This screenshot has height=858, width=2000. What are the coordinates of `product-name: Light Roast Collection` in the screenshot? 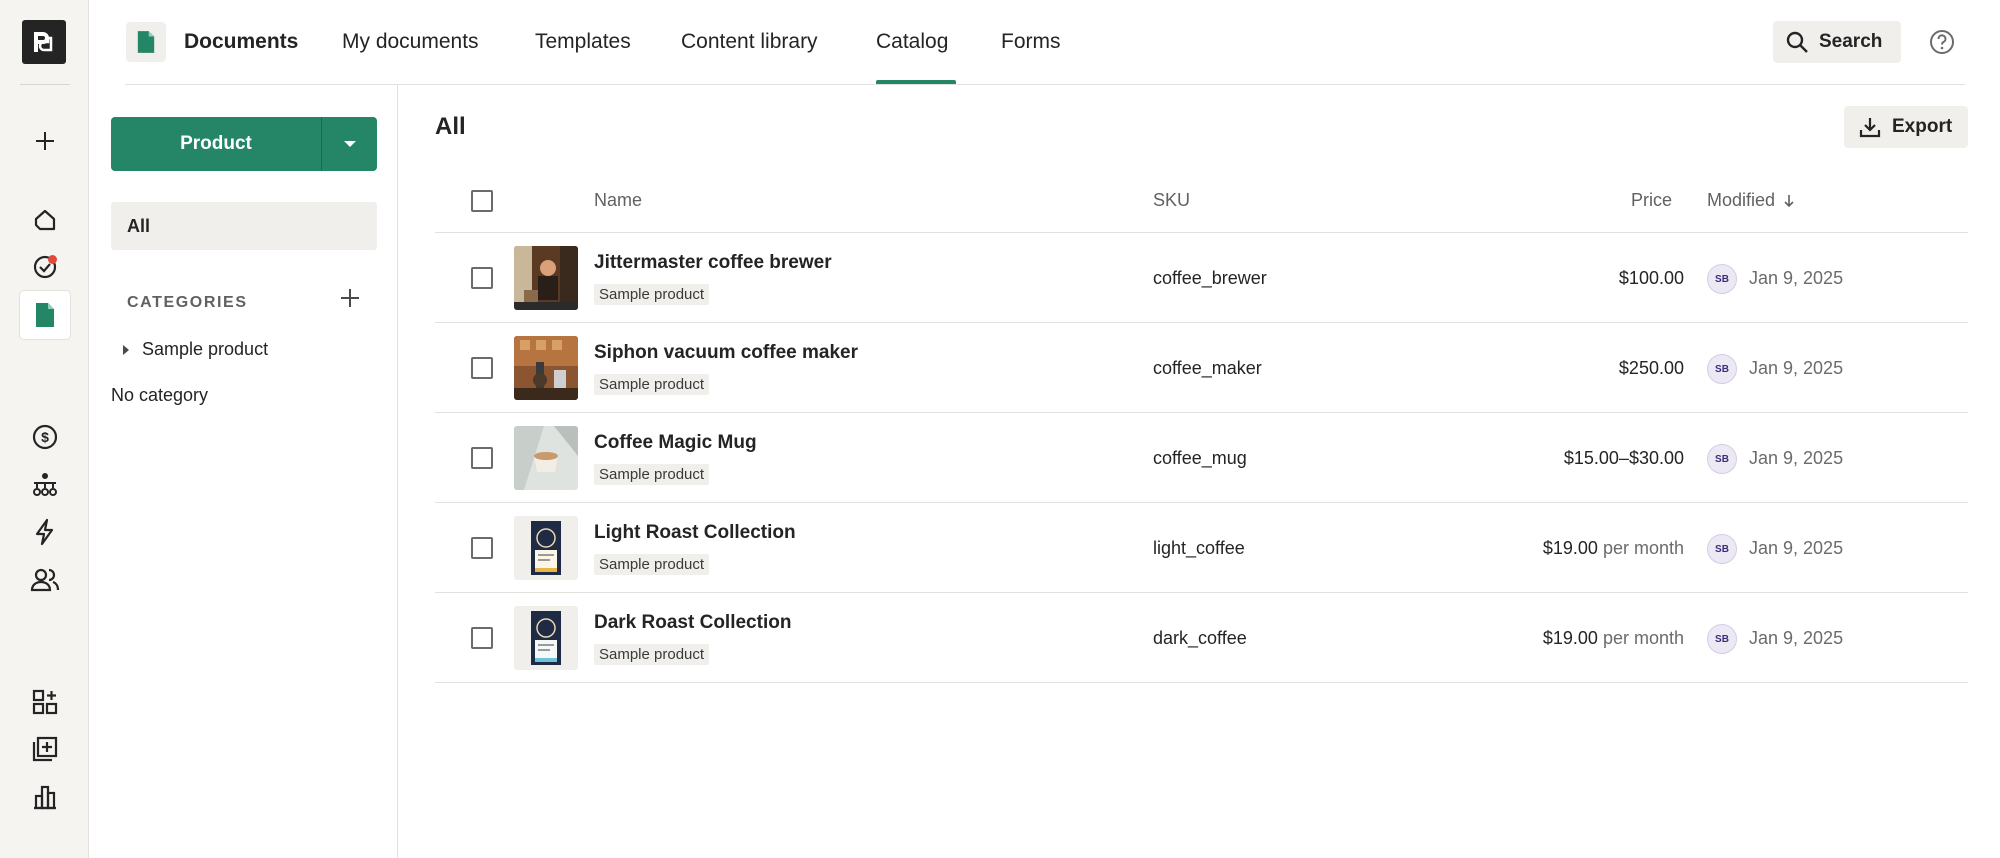 It's located at (695, 533).